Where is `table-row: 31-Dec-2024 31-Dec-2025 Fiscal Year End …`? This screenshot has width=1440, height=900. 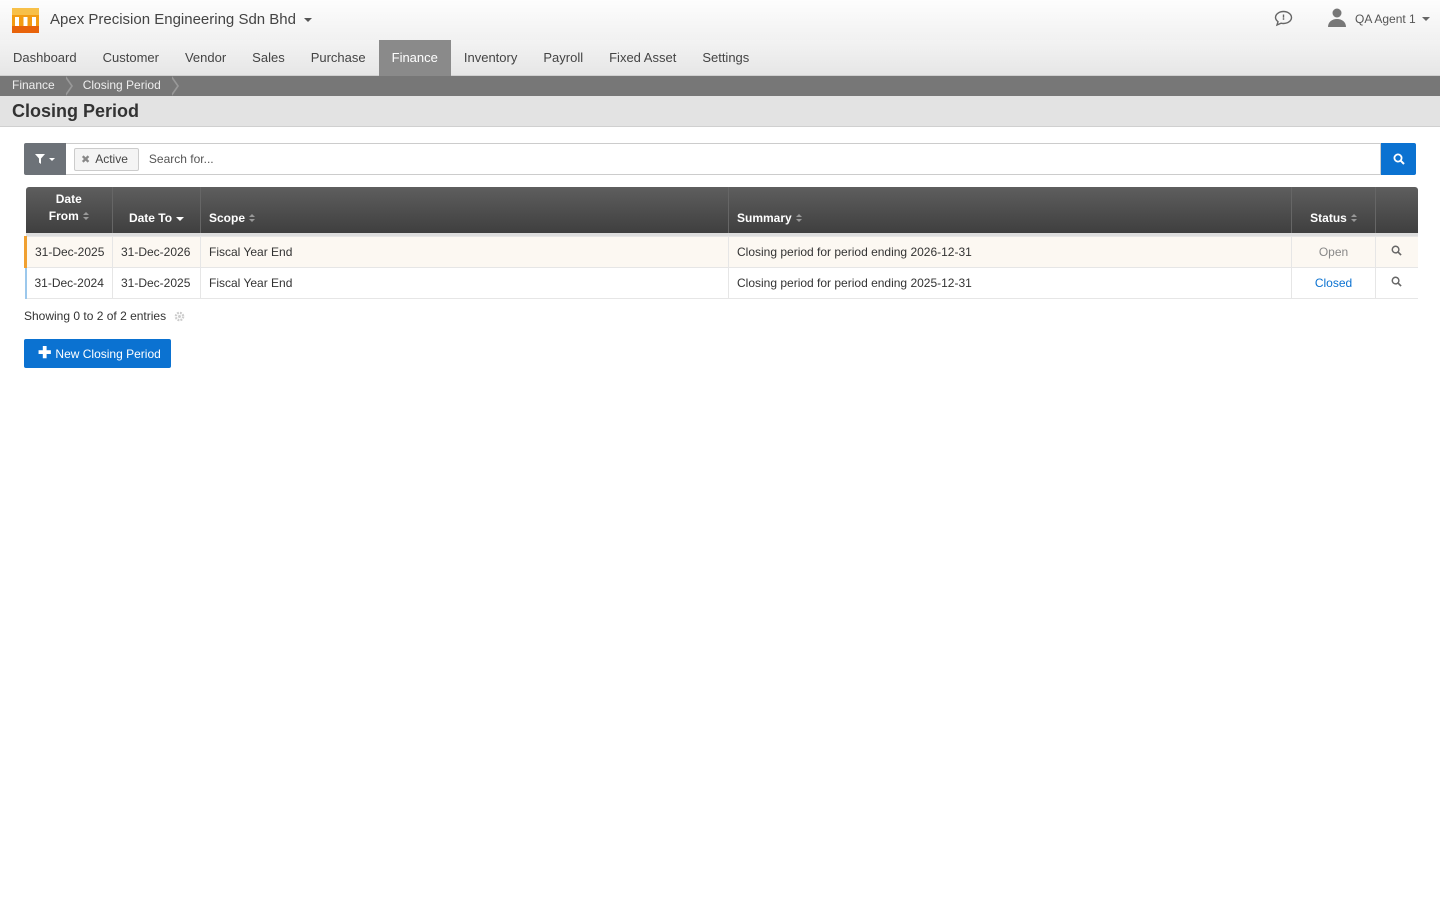 table-row: 31-Dec-2024 31-Dec-2025 Fiscal Year End … is located at coordinates (721, 283).